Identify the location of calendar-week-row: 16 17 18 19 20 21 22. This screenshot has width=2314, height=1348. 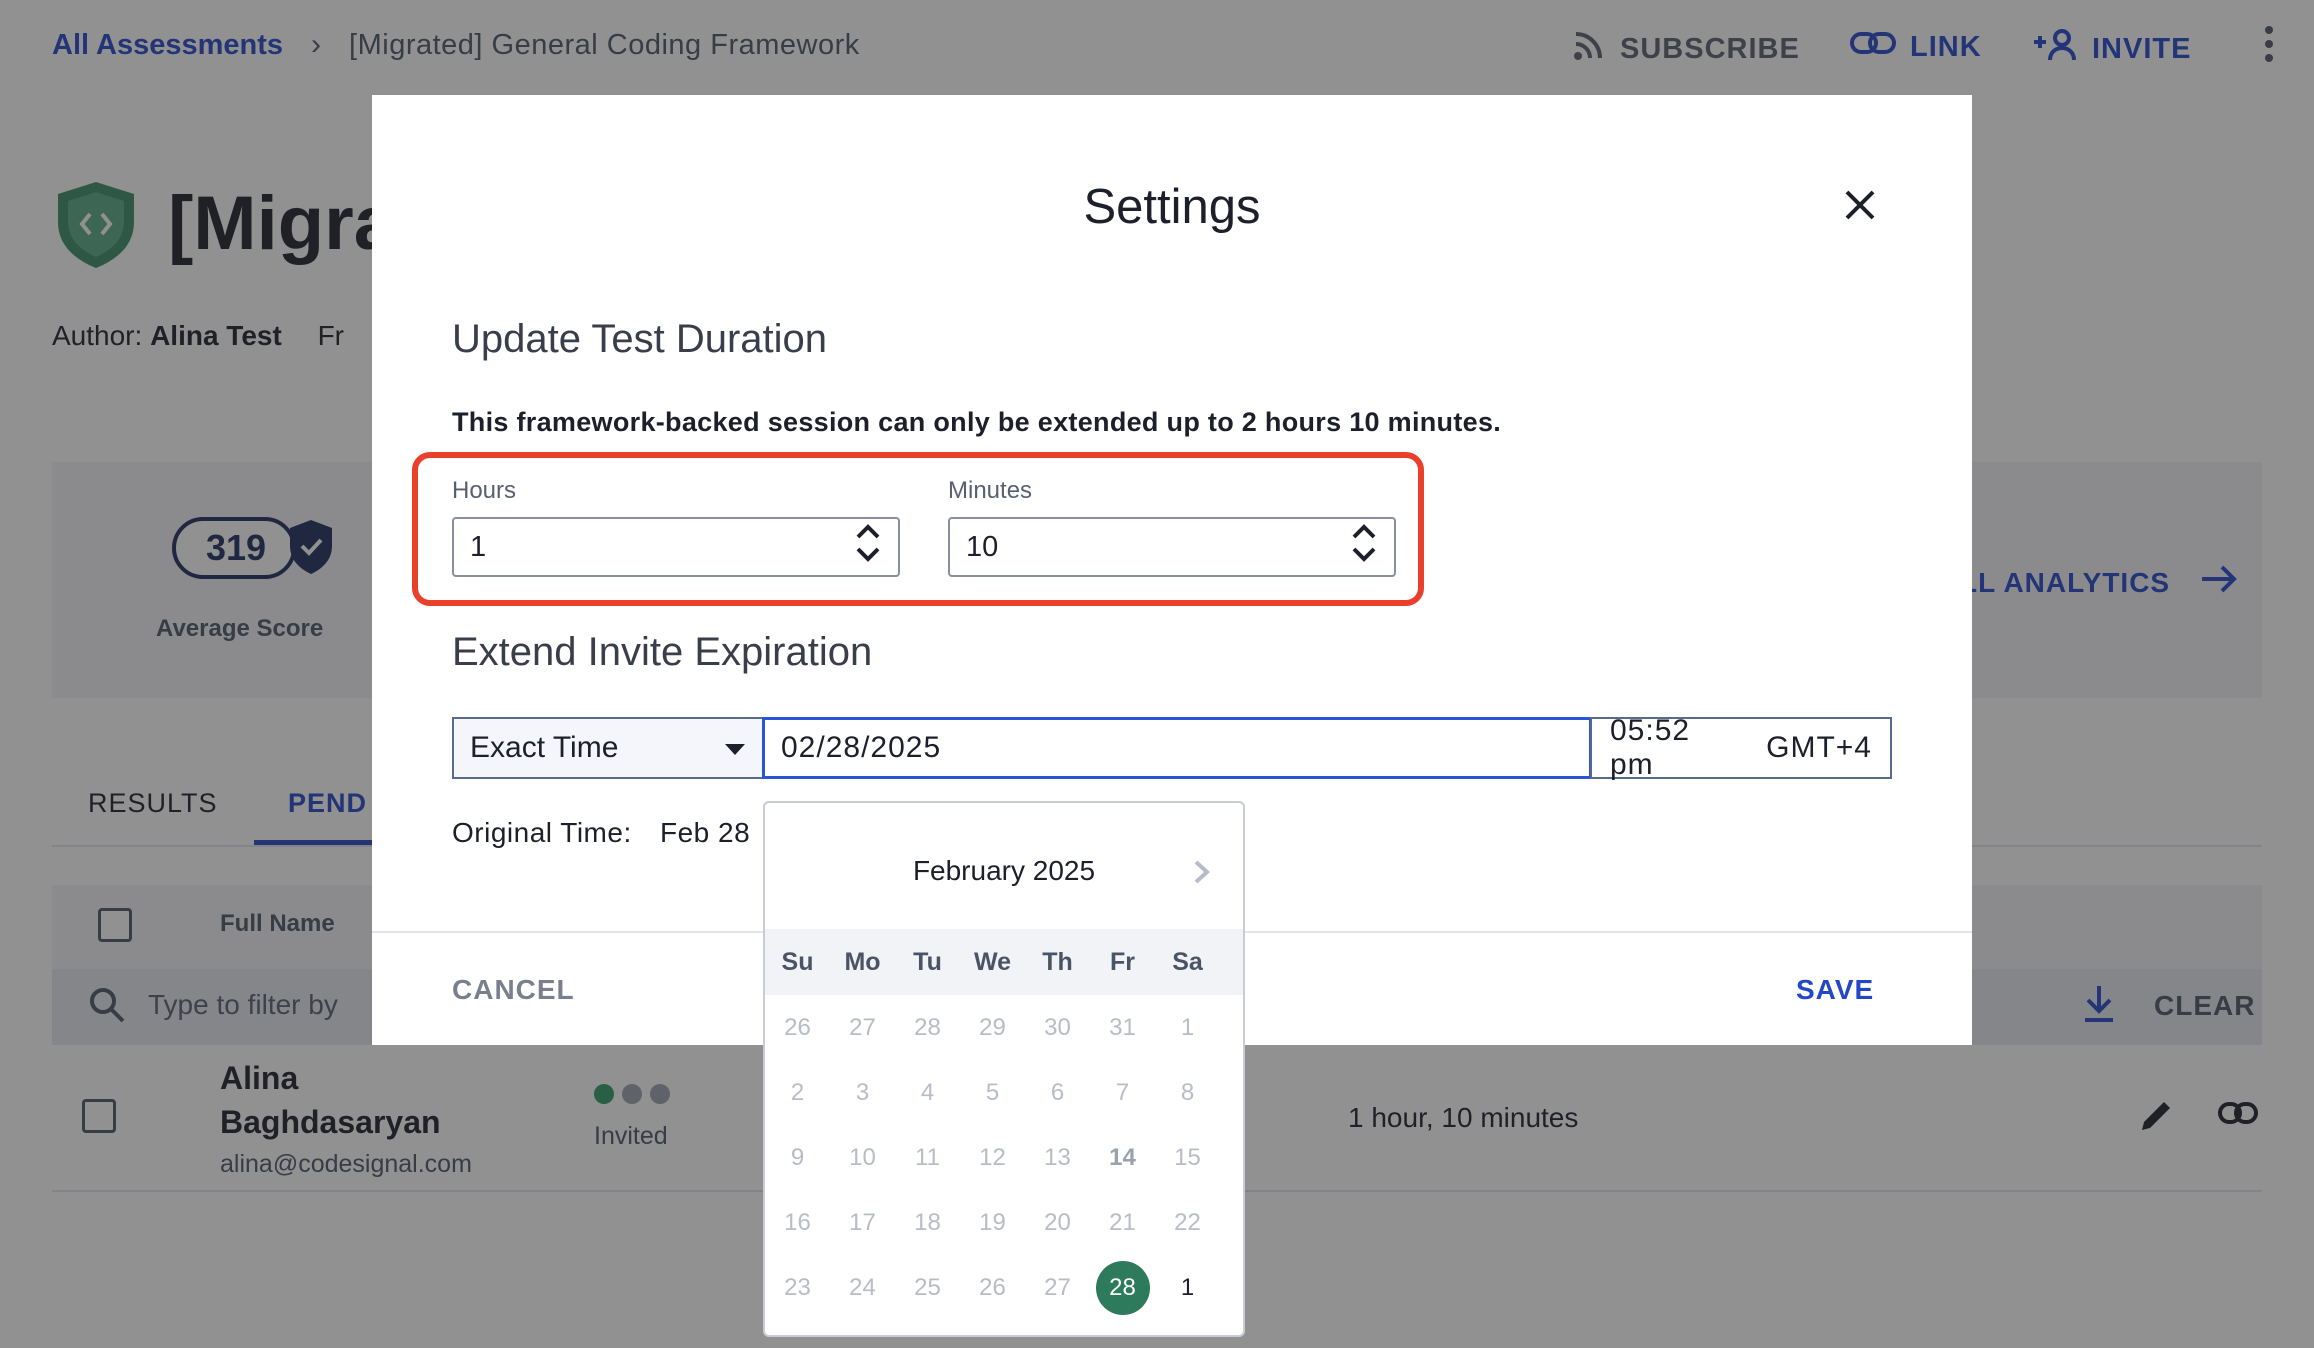
(1004, 1222).